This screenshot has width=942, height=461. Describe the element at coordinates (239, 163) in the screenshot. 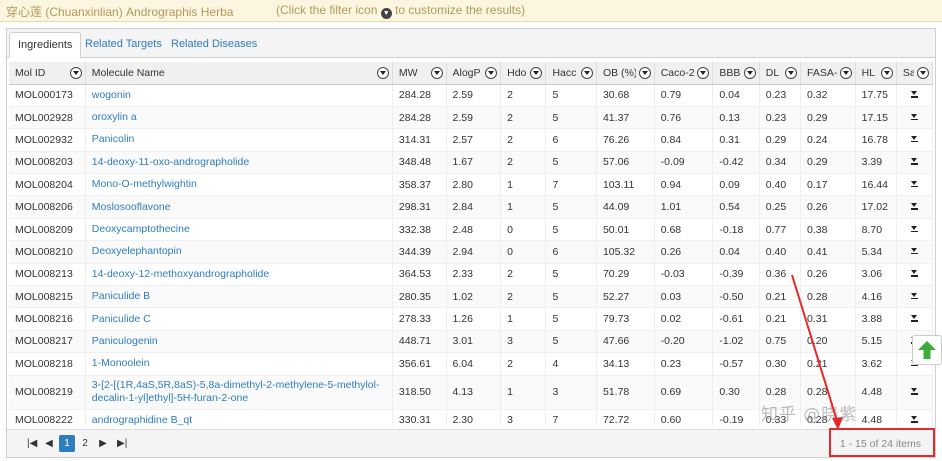

I see `molecule-name-link: 14-deoxy-11-oxo-andrographolide` at that location.